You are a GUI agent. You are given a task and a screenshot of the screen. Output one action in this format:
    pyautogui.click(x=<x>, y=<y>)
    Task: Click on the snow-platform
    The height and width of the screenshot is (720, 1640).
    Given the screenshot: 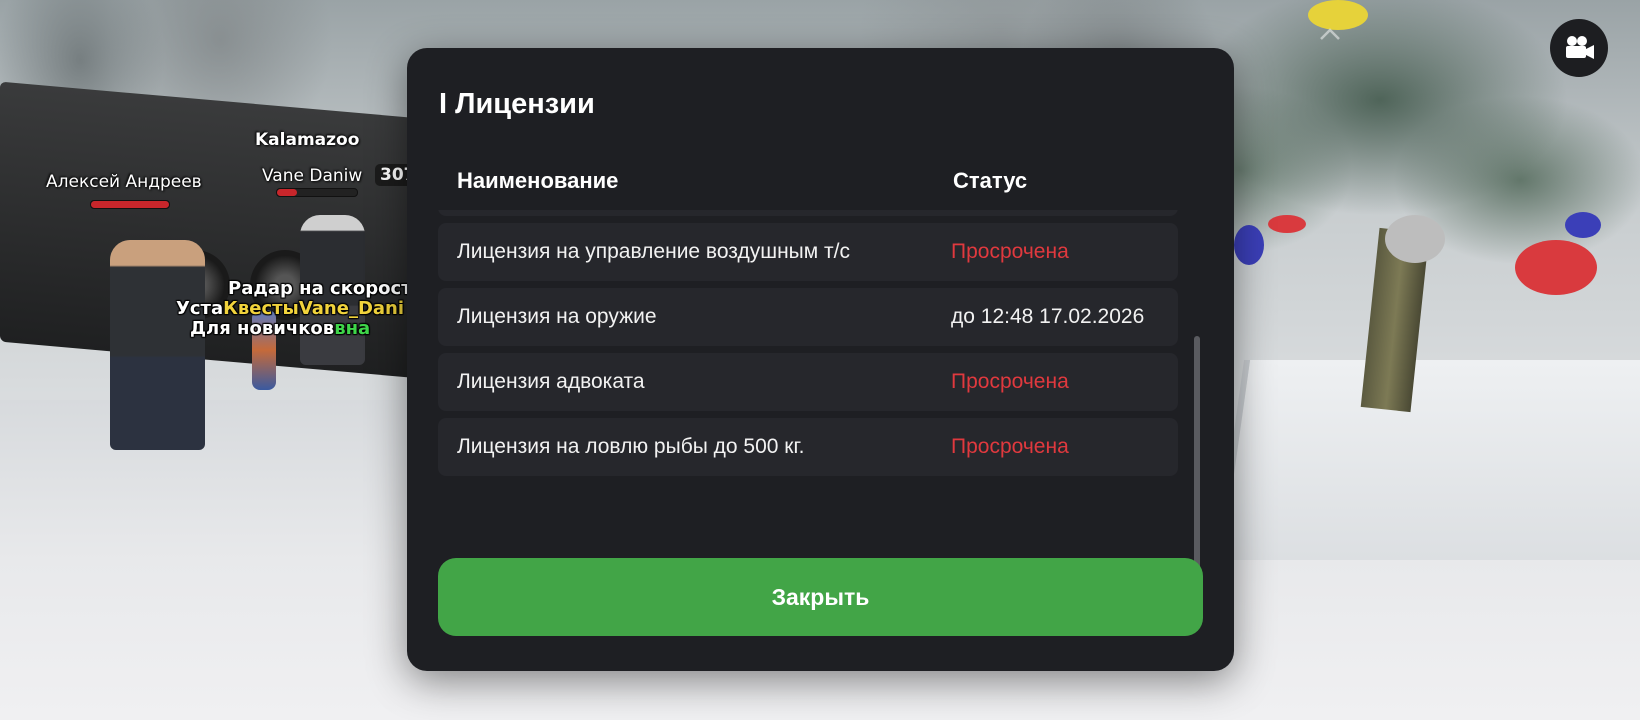 What is the action you would take?
    pyautogui.click(x=1427, y=460)
    